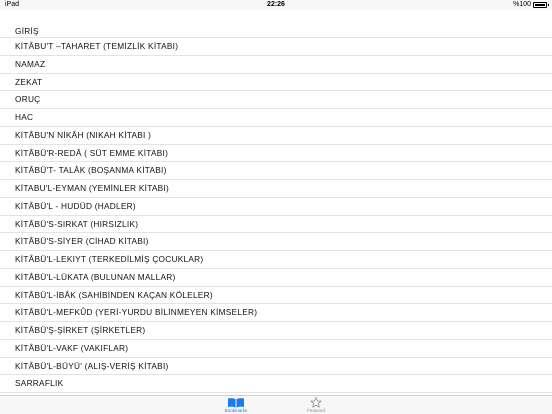  What do you see at coordinates (522, 4) in the screenshot?
I see `battery-percent: %100` at bounding box center [522, 4].